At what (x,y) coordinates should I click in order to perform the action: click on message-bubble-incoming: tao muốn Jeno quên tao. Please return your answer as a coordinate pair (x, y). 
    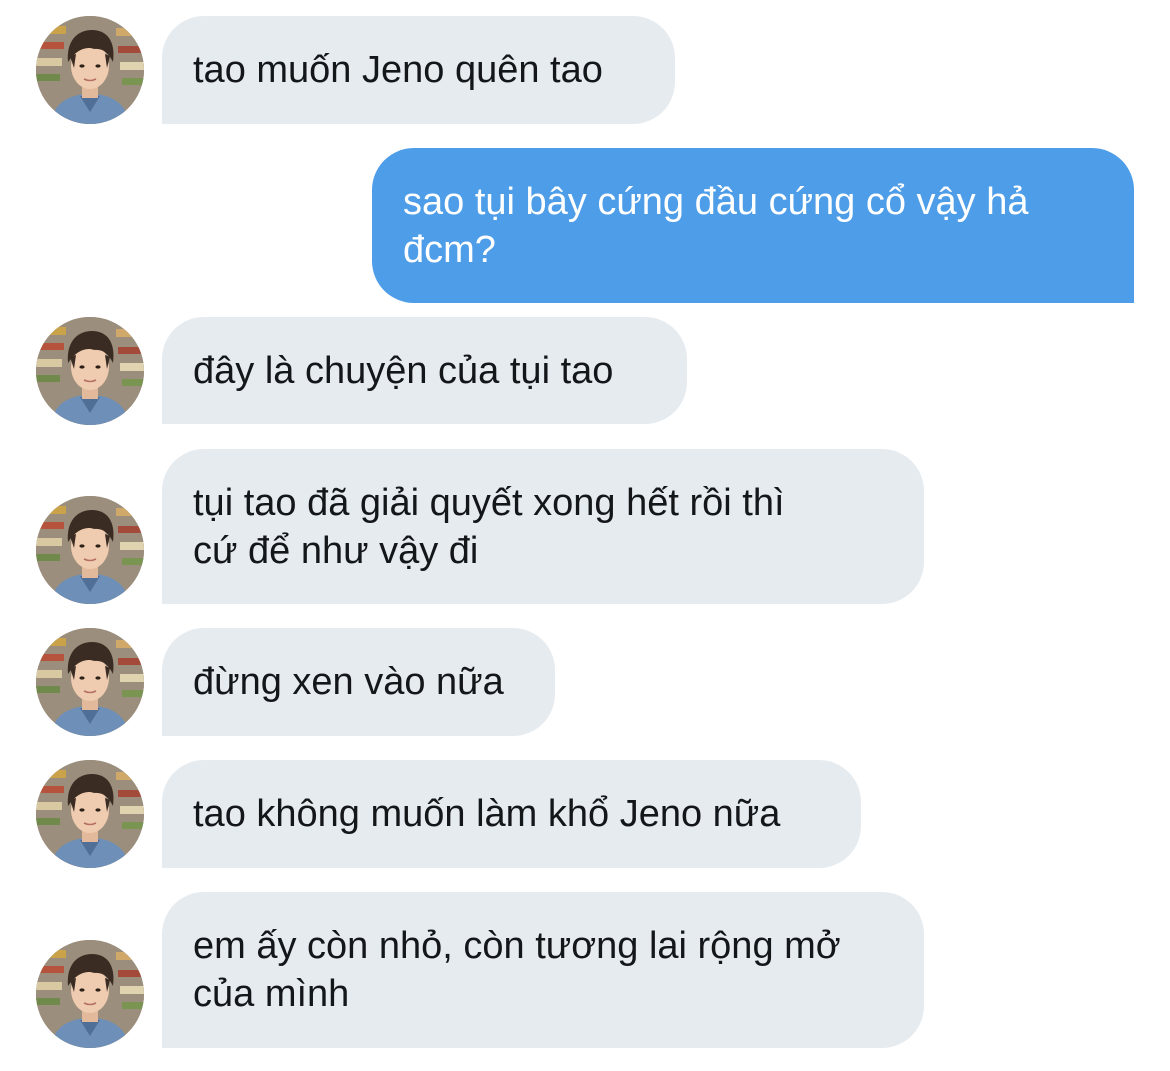
    Looking at the image, I should click on (418, 70).